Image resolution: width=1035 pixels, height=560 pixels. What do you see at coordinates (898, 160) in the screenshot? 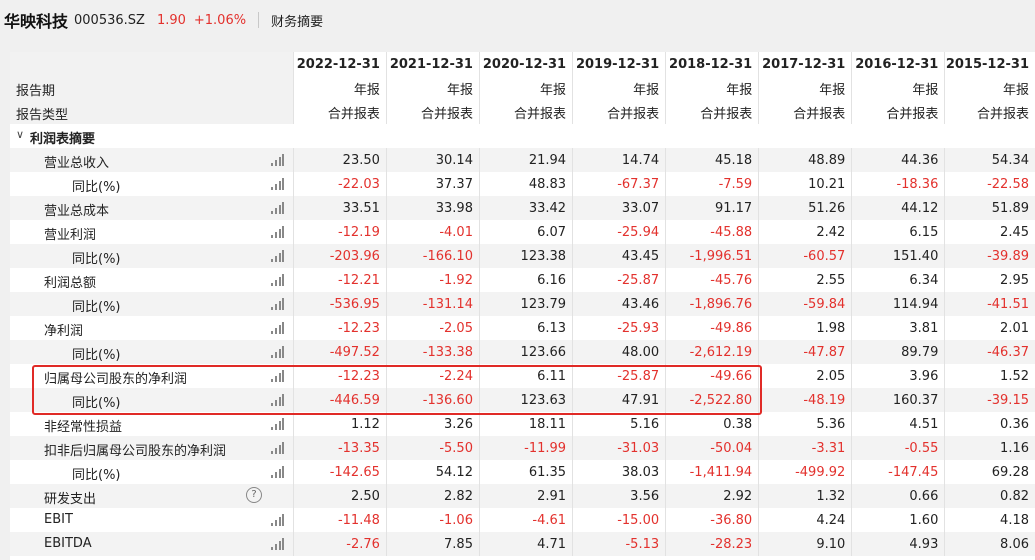
I see `value-cell: 44.36` at bounding box center [898, 160].